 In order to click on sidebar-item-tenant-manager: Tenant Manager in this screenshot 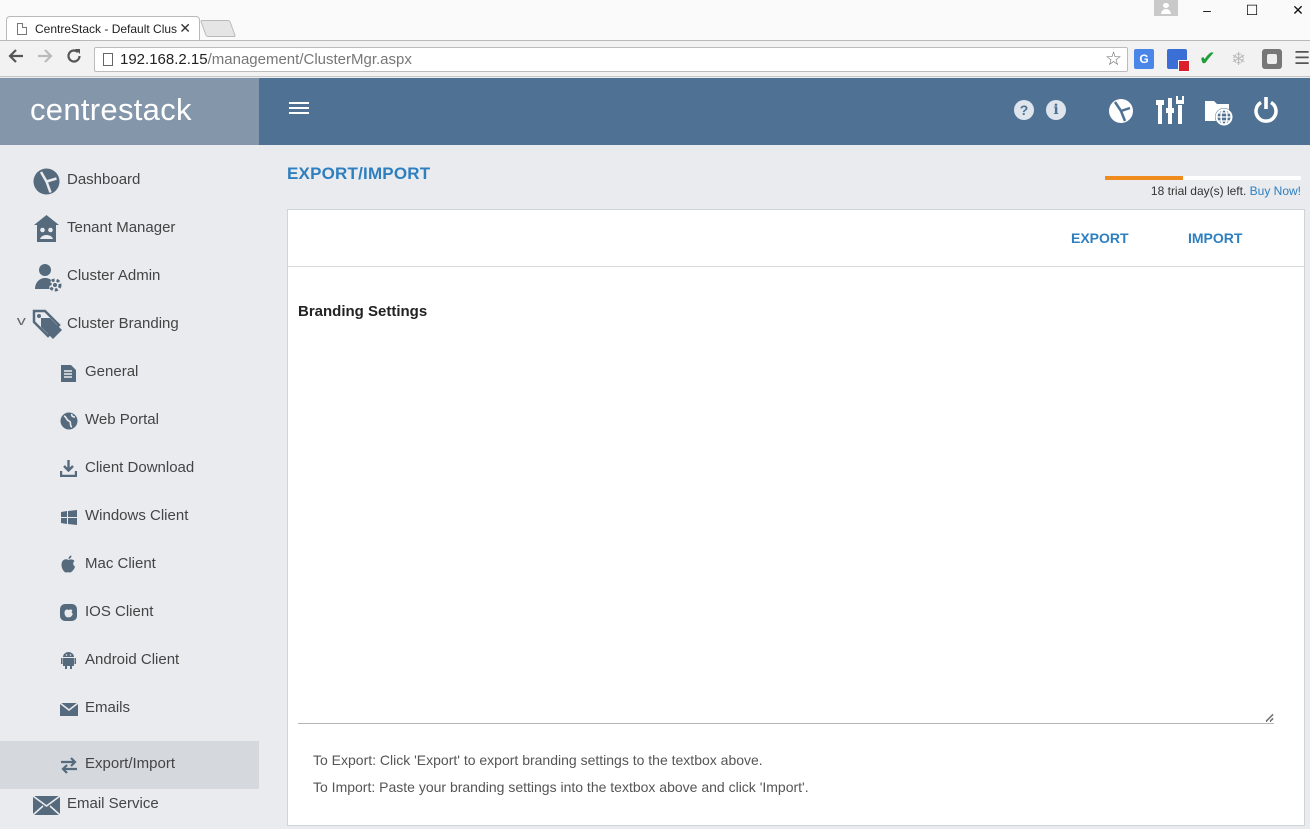, I will do `click(129, 229)`.